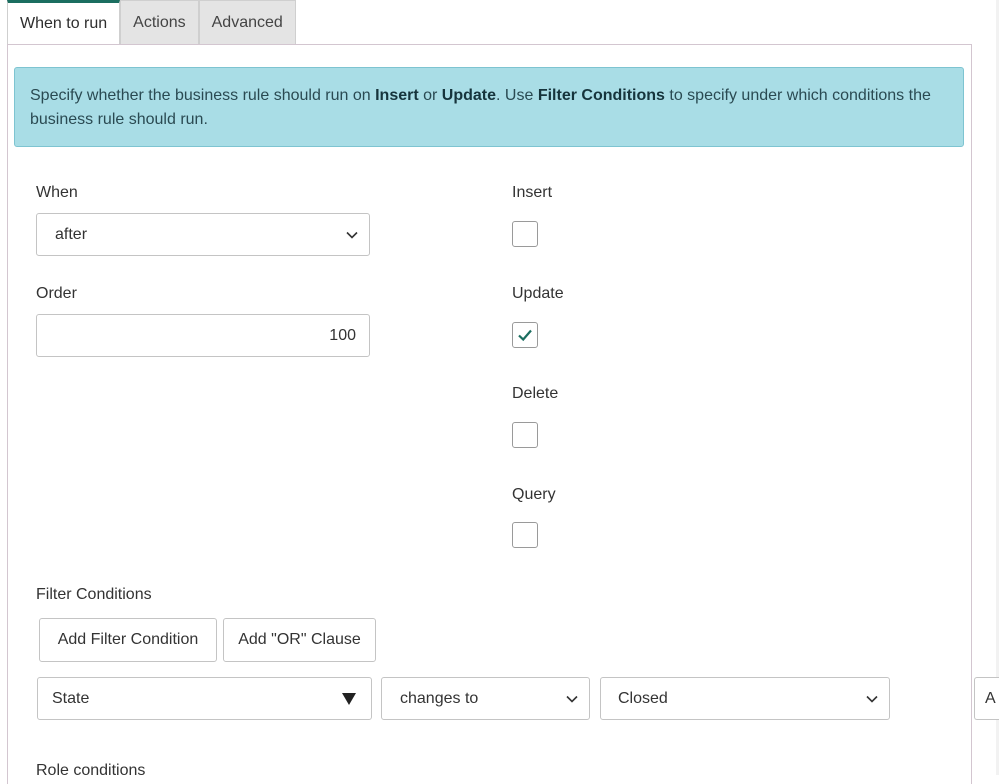  Describe the element at coordinates (525, 535) in the screenshot. I see `query-checkbox` at that location.